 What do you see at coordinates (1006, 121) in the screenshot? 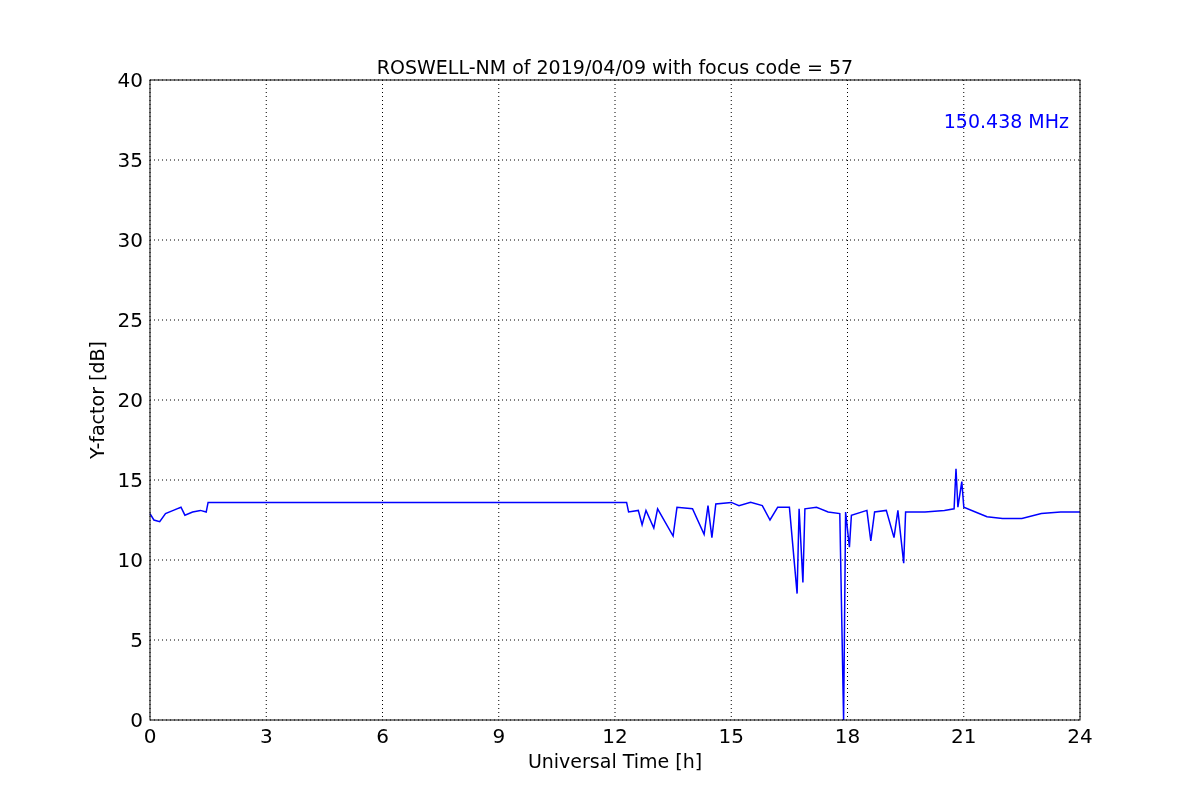
I see `series-label: 150.438 MHz` at bounding box center [1006, 121].